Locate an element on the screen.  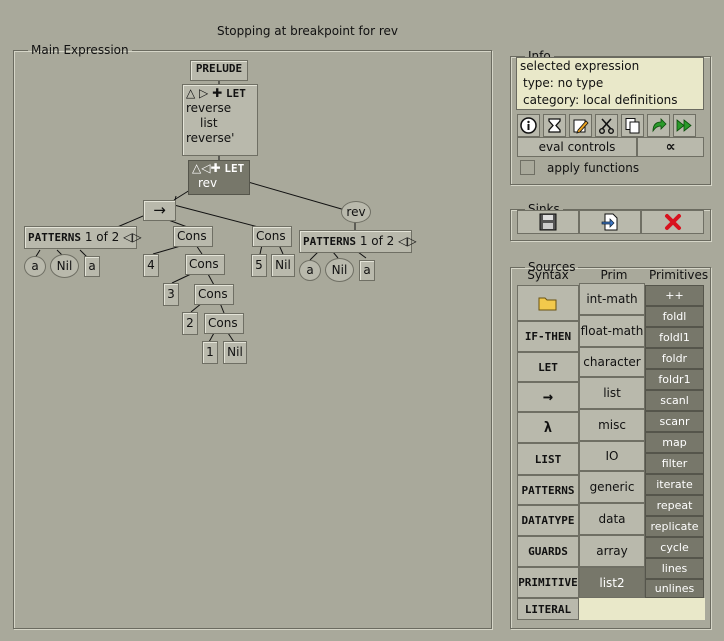
primitive-replicate: replicate is located at coordinates (674, 526).